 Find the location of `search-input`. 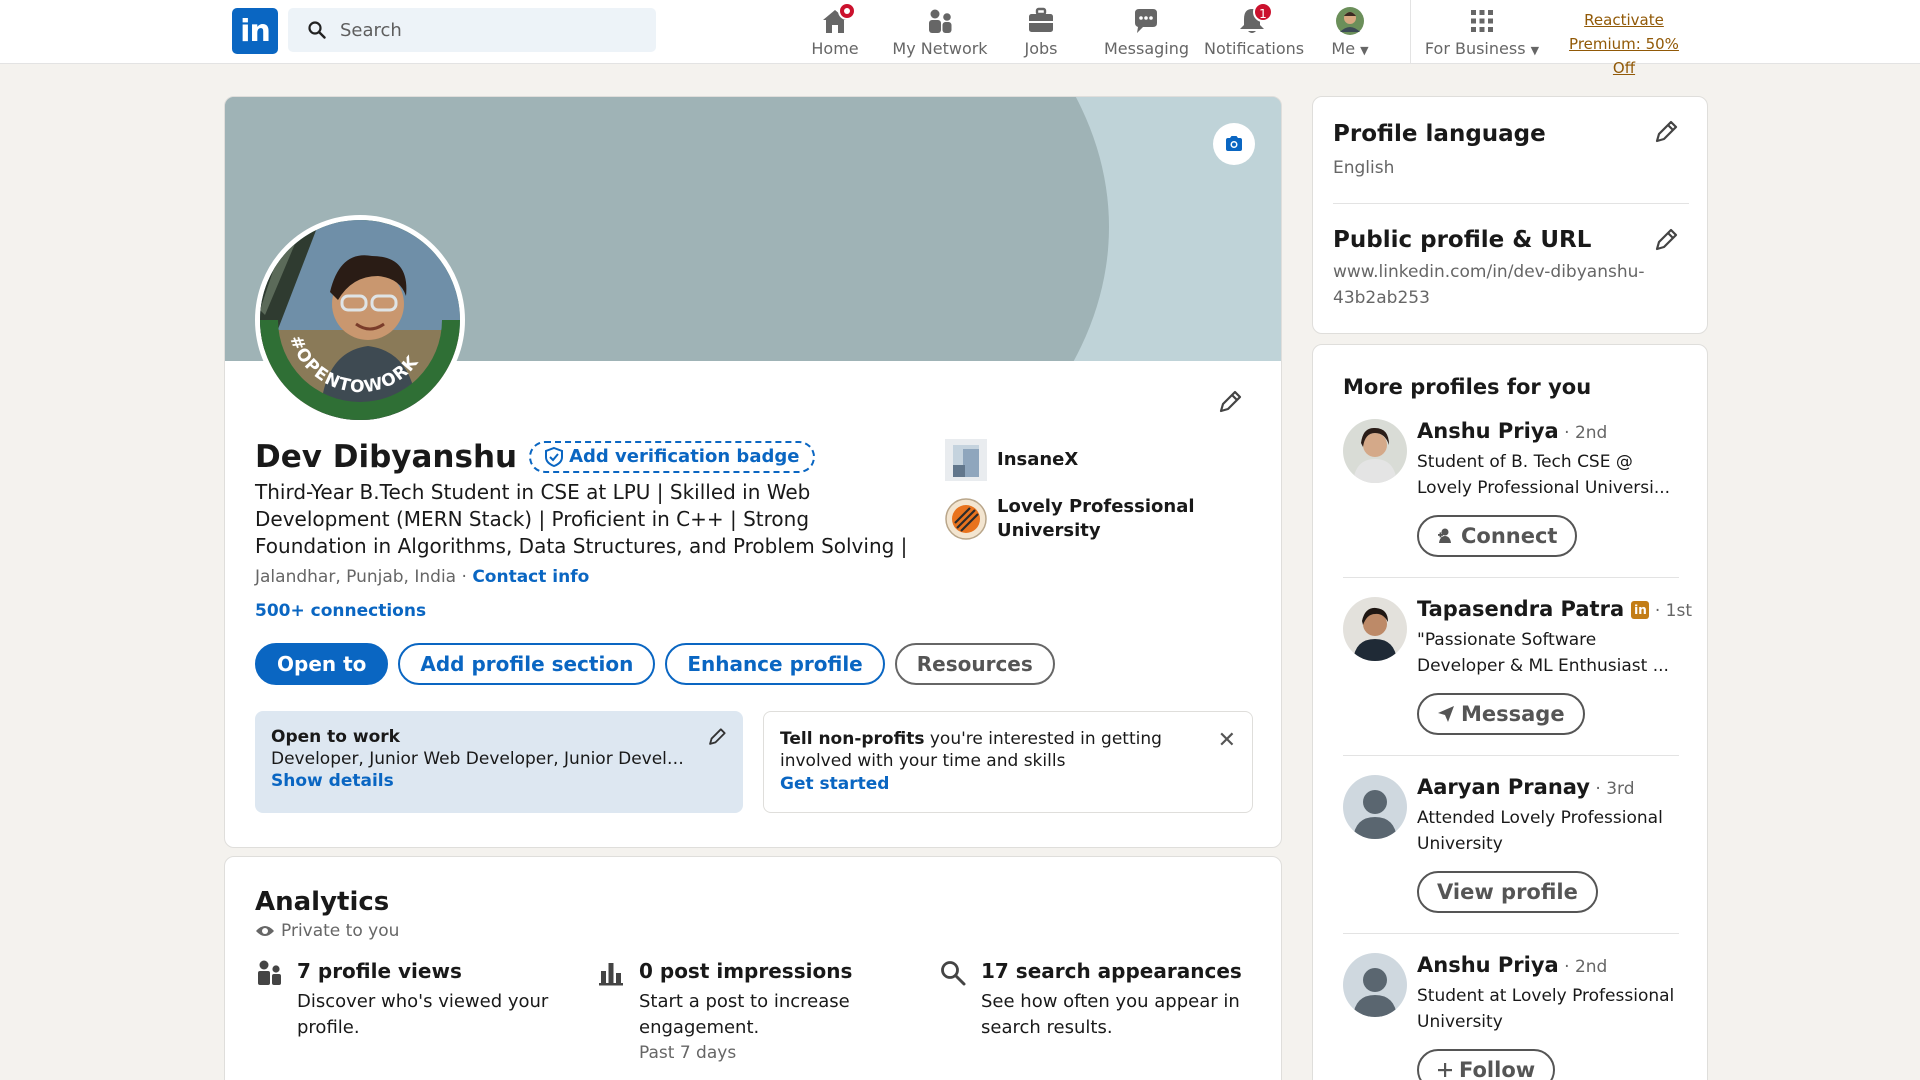

search-input is located at coordinates (490, 30).